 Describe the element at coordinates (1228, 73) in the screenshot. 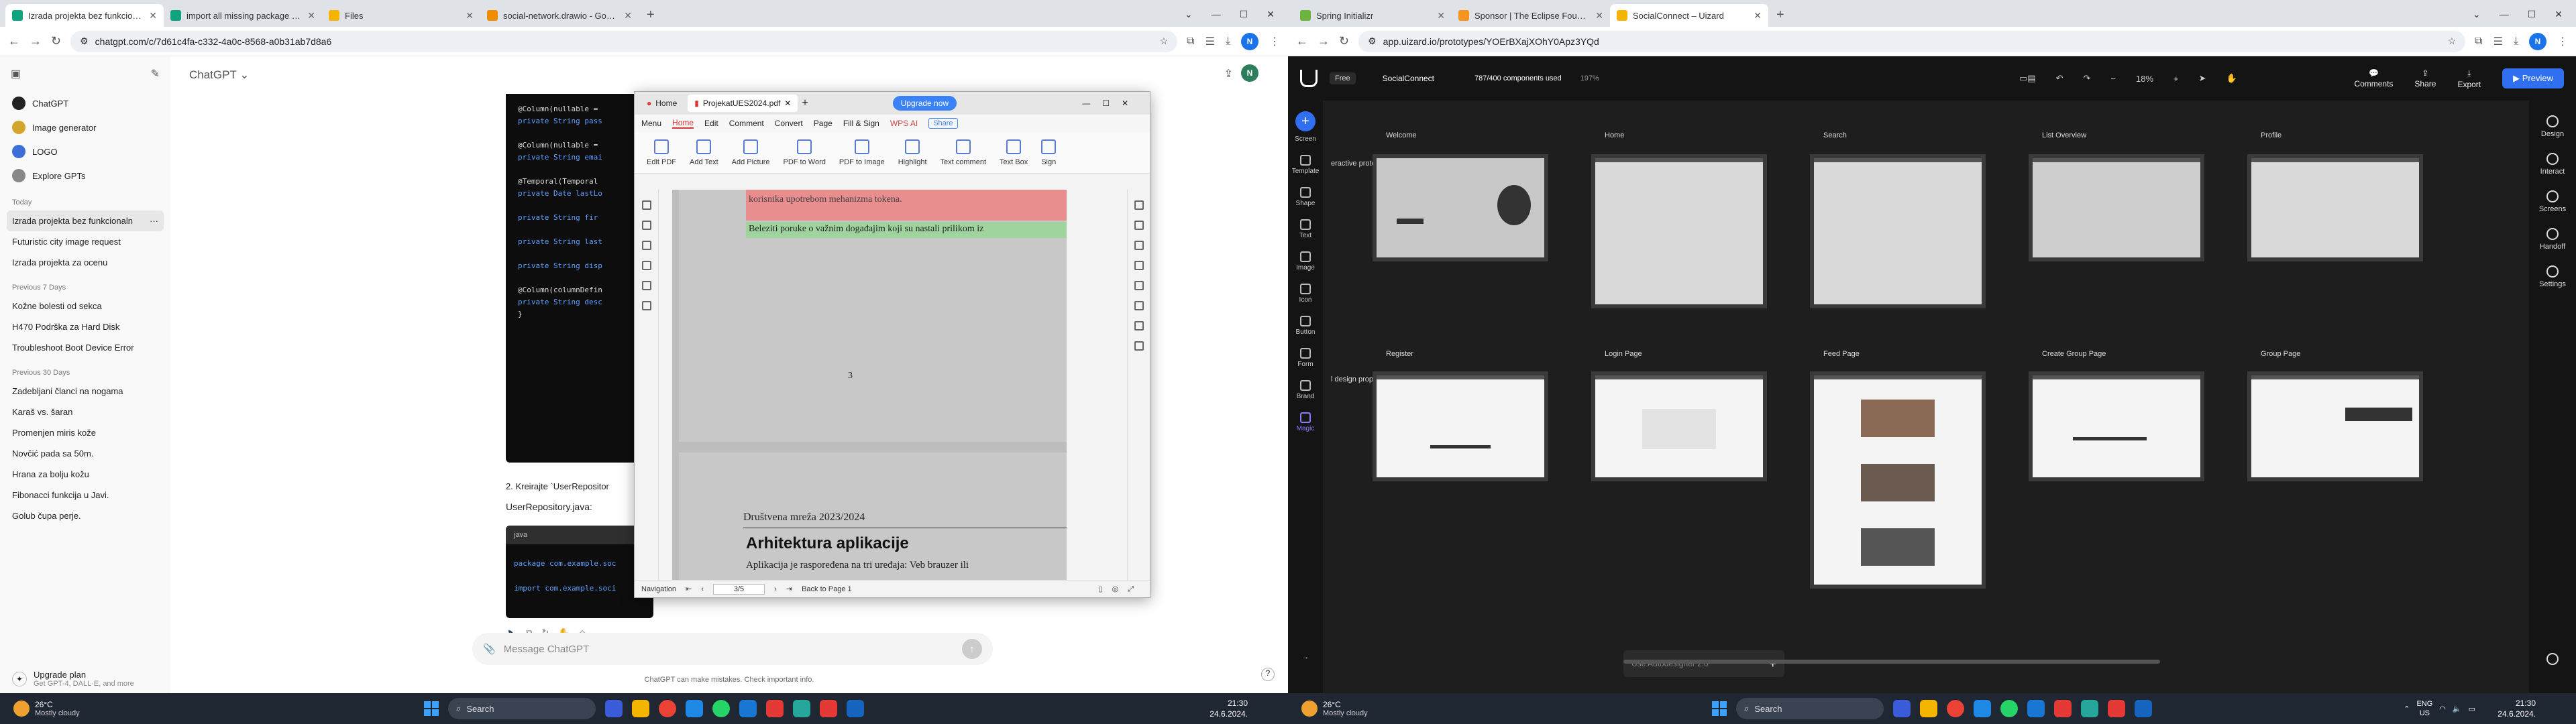

I see `share-icon: ⇪` at that location.